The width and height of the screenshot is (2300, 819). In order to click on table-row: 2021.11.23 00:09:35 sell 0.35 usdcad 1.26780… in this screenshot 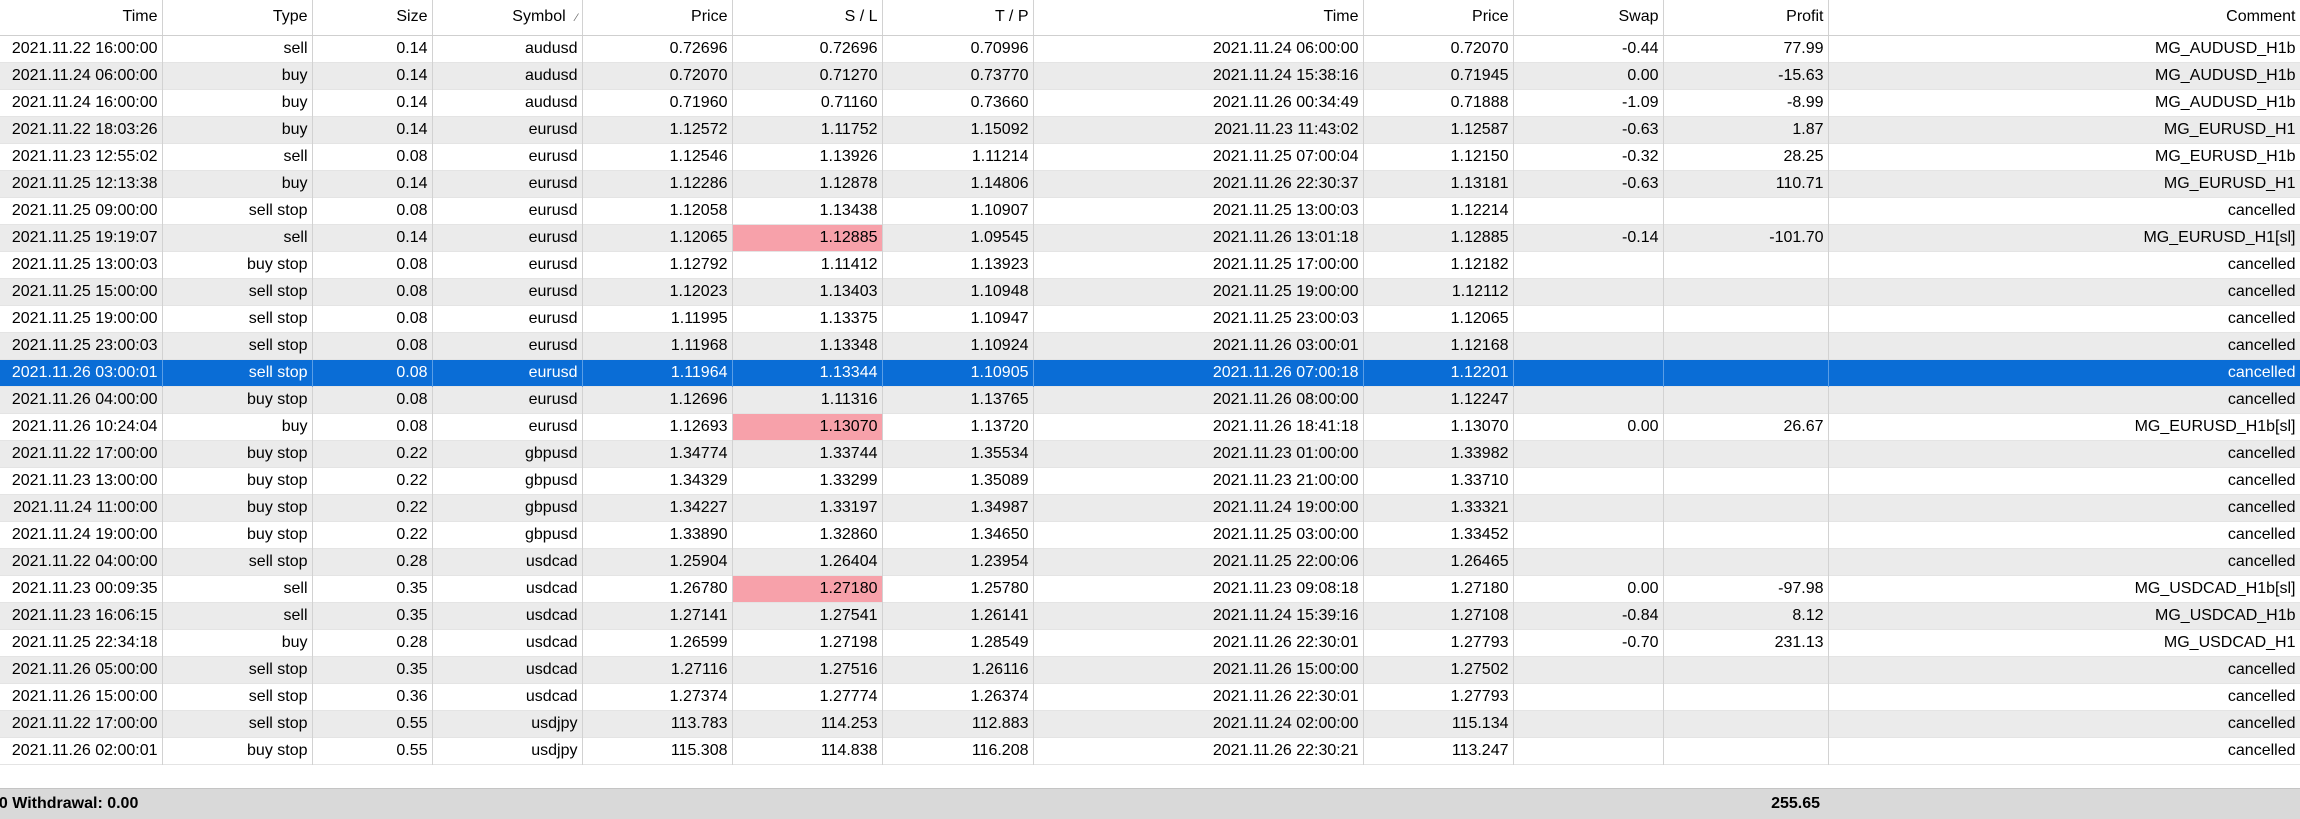, I will do `click(1150, 588)`.